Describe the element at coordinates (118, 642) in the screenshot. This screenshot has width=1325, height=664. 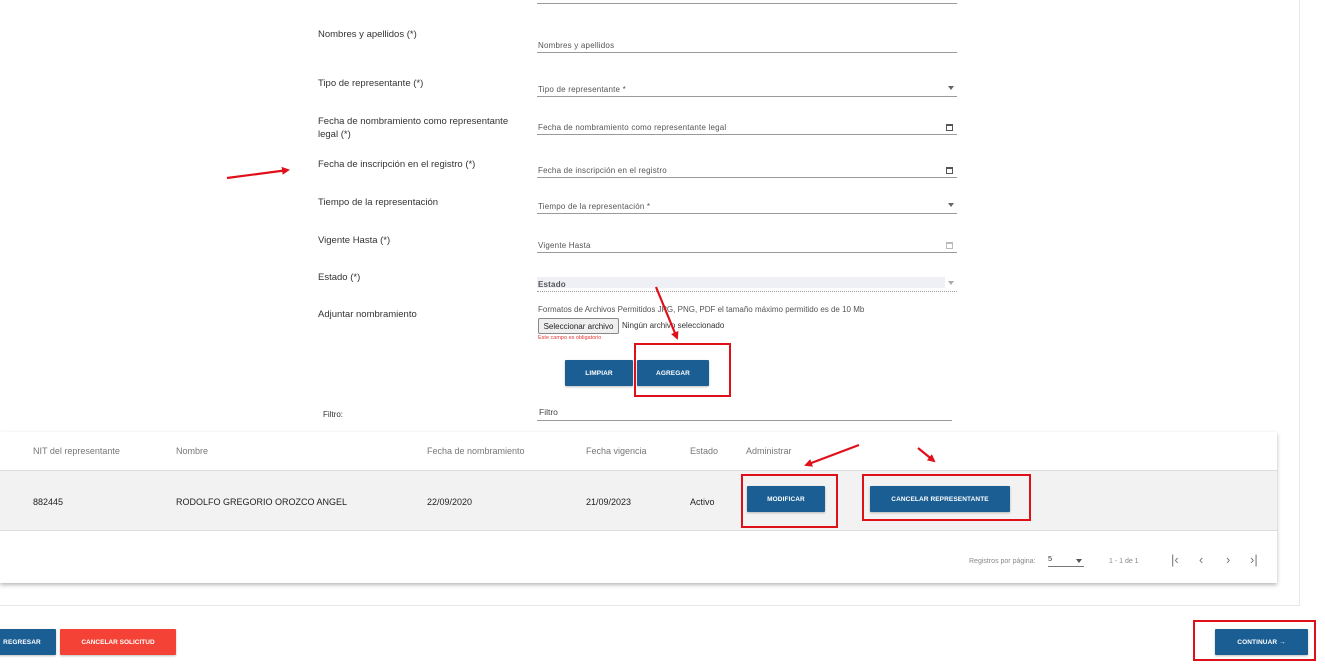
I see `cancelar-solicitud-button: CANCELAR SOLICITUD` at that location.